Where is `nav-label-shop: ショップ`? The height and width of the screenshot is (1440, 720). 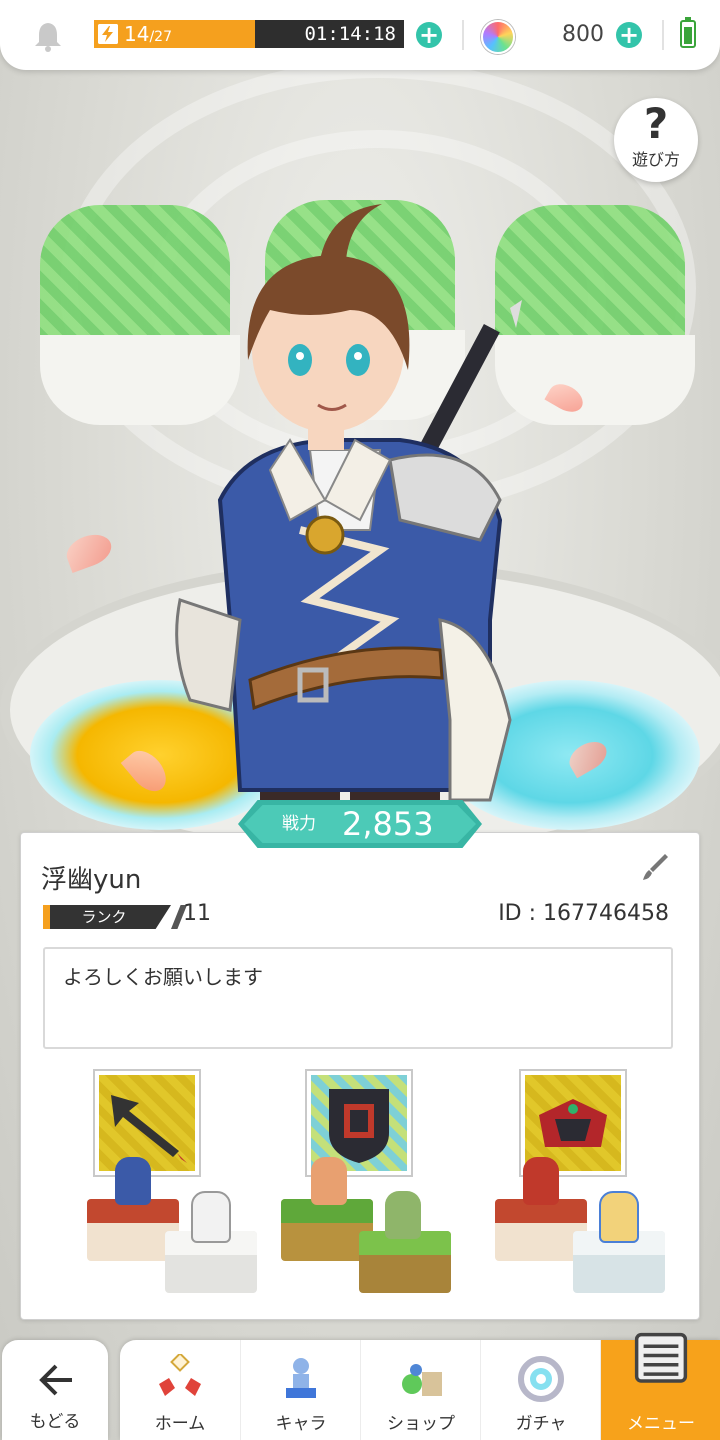
nav-label-shop: ショップ is located at coordinates (421, 1424).